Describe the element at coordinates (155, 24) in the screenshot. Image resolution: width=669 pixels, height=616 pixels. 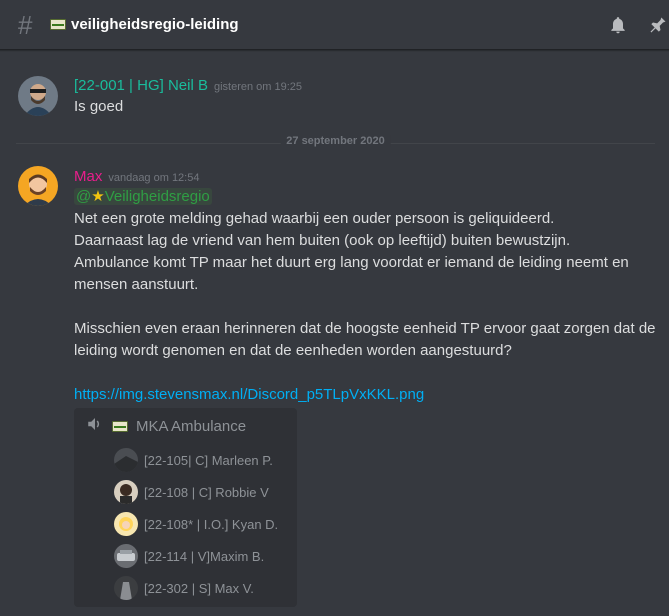
I see `channel-name: veiligheidsregio-leiding` at that location.